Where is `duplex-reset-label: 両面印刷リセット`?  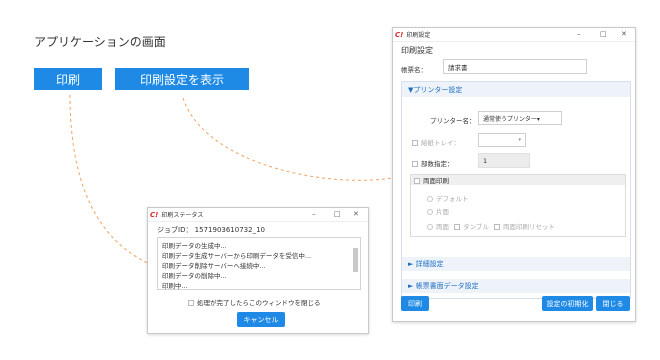
duplex-reset-label: 両面印刷リセット is located at coordinates (528, 227).